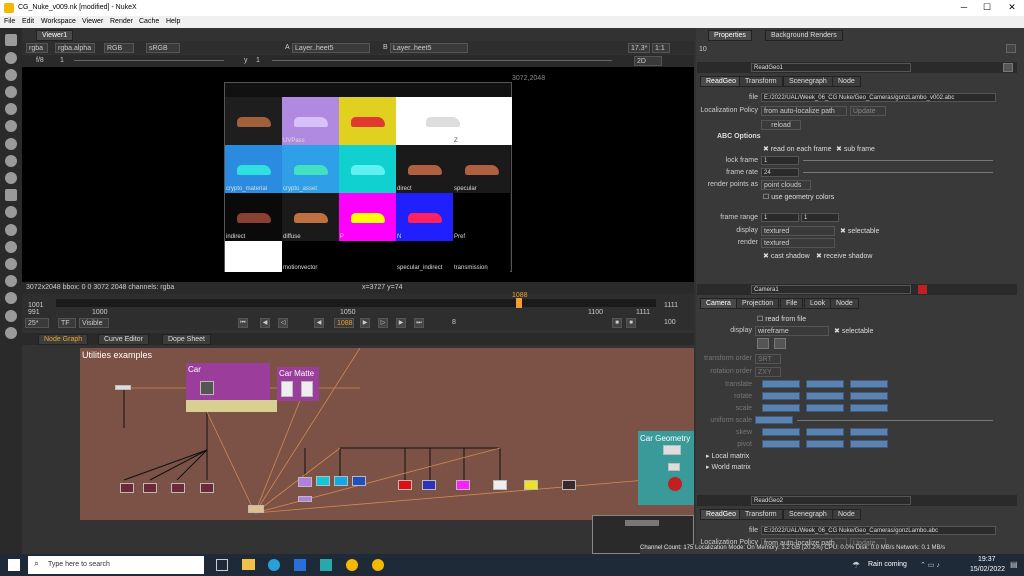 This screenshot has width=1024, height=576. What do you see at coordinates (808, 81) in the screenshot?
I see `tab-scenegraph: Scenegraph` at bounding box center [808, 81].